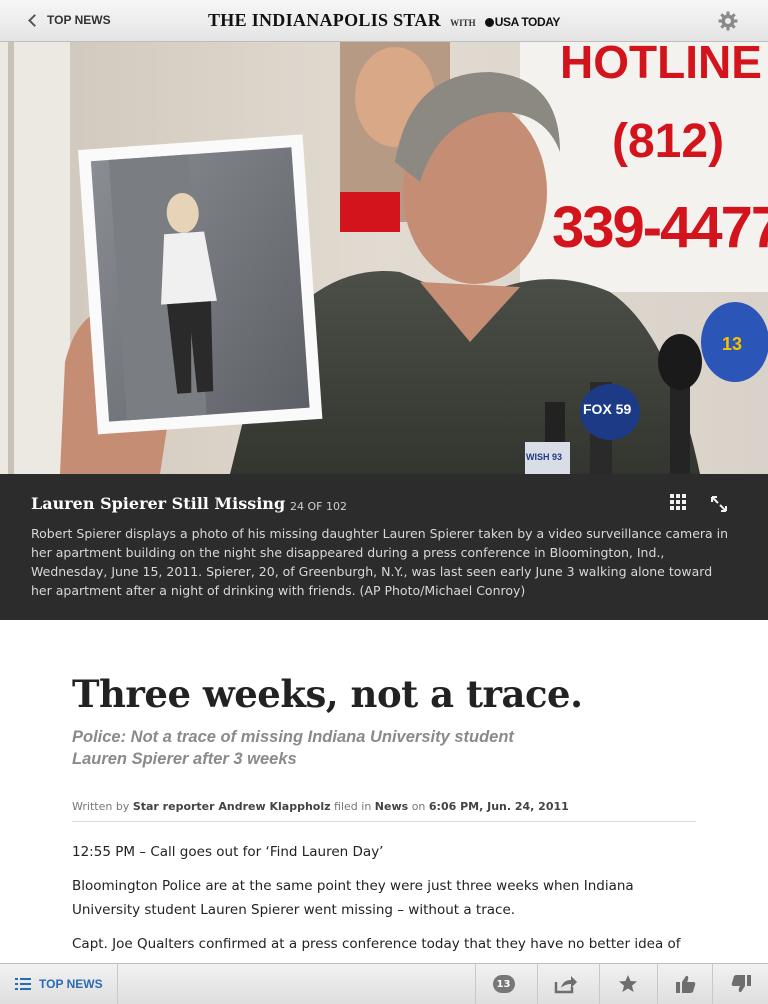  I want to click on mic-label-wish: WISH 93, so click(544, 457).